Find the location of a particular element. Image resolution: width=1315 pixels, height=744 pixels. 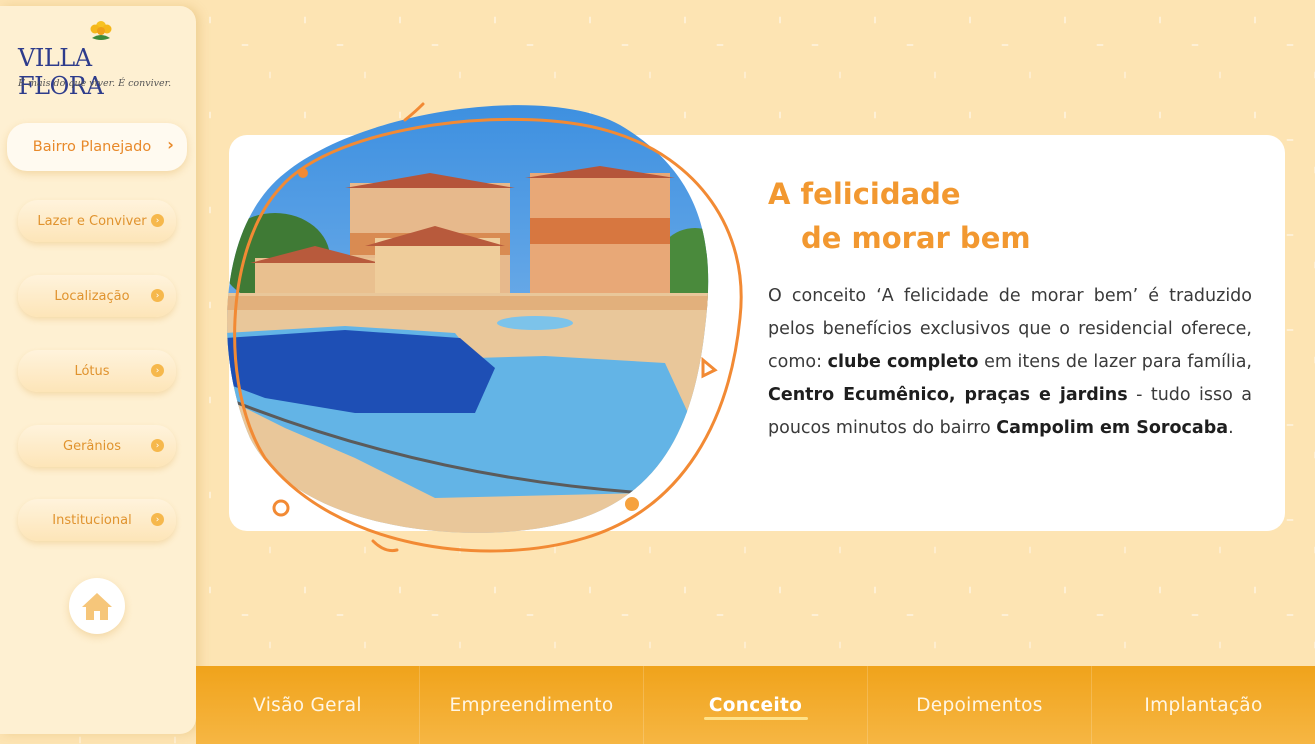

tab-conceito: Conceito is located at coordinates (756, 705).